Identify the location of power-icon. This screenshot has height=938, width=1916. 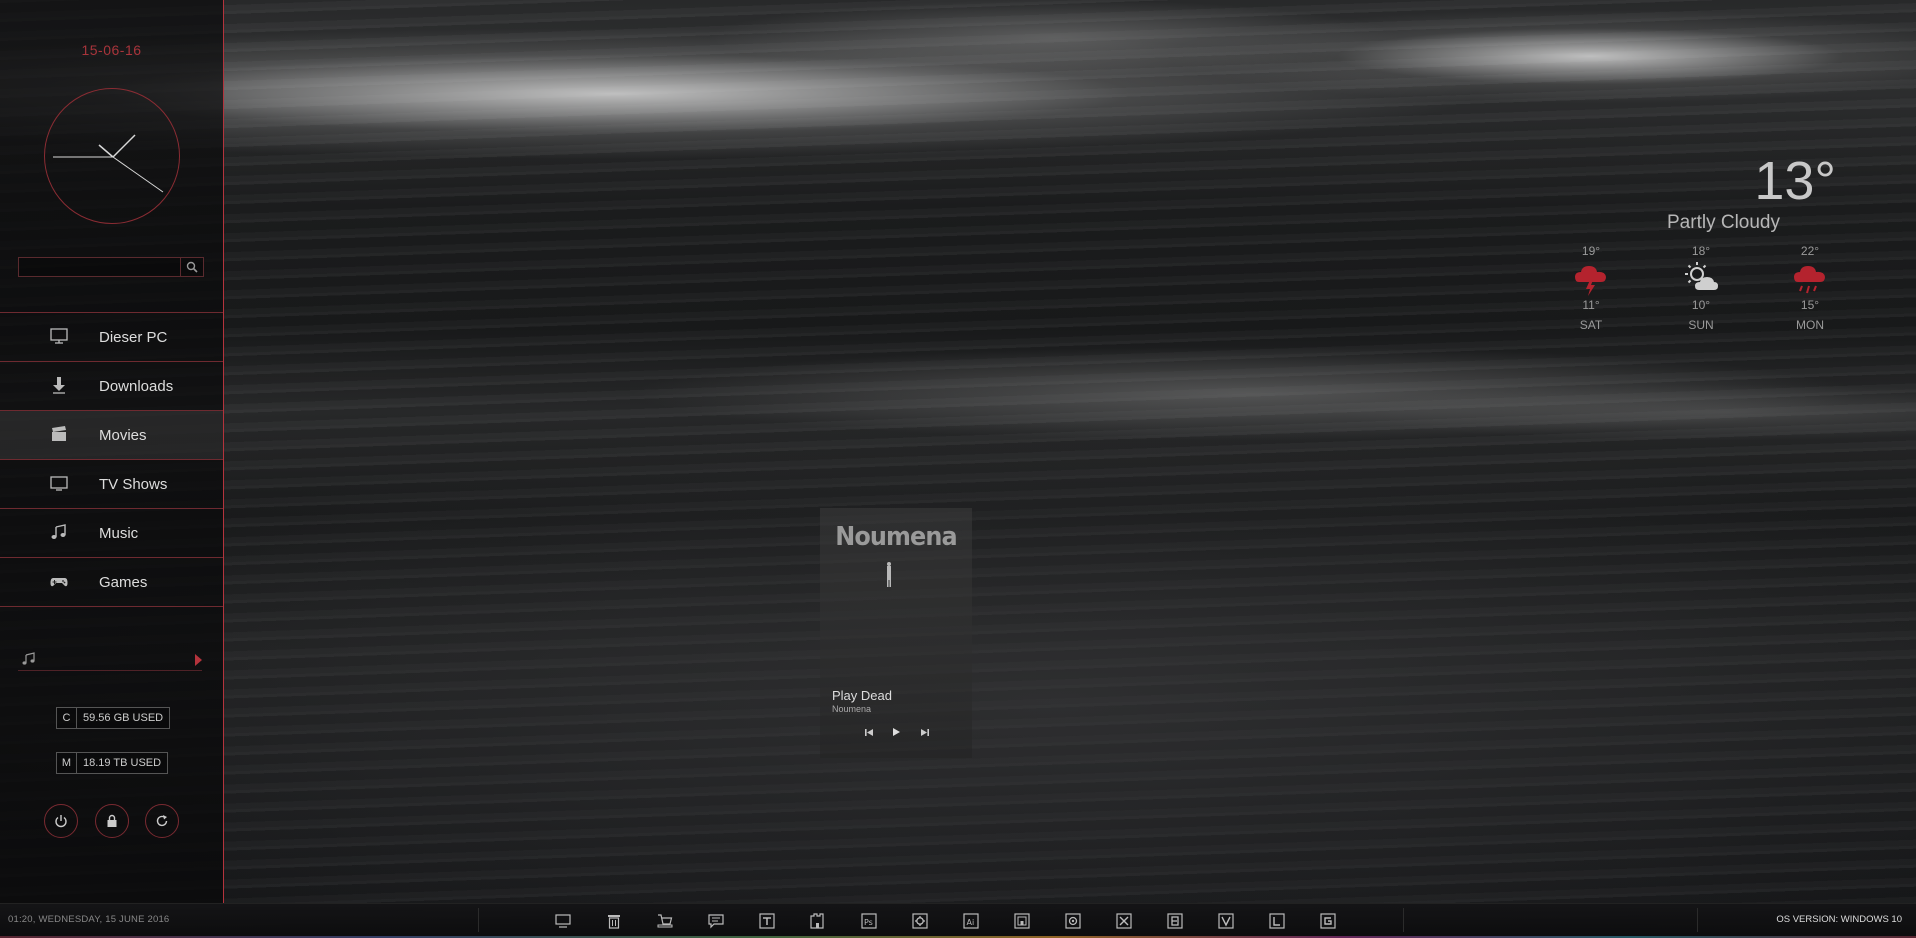
(61, 821).